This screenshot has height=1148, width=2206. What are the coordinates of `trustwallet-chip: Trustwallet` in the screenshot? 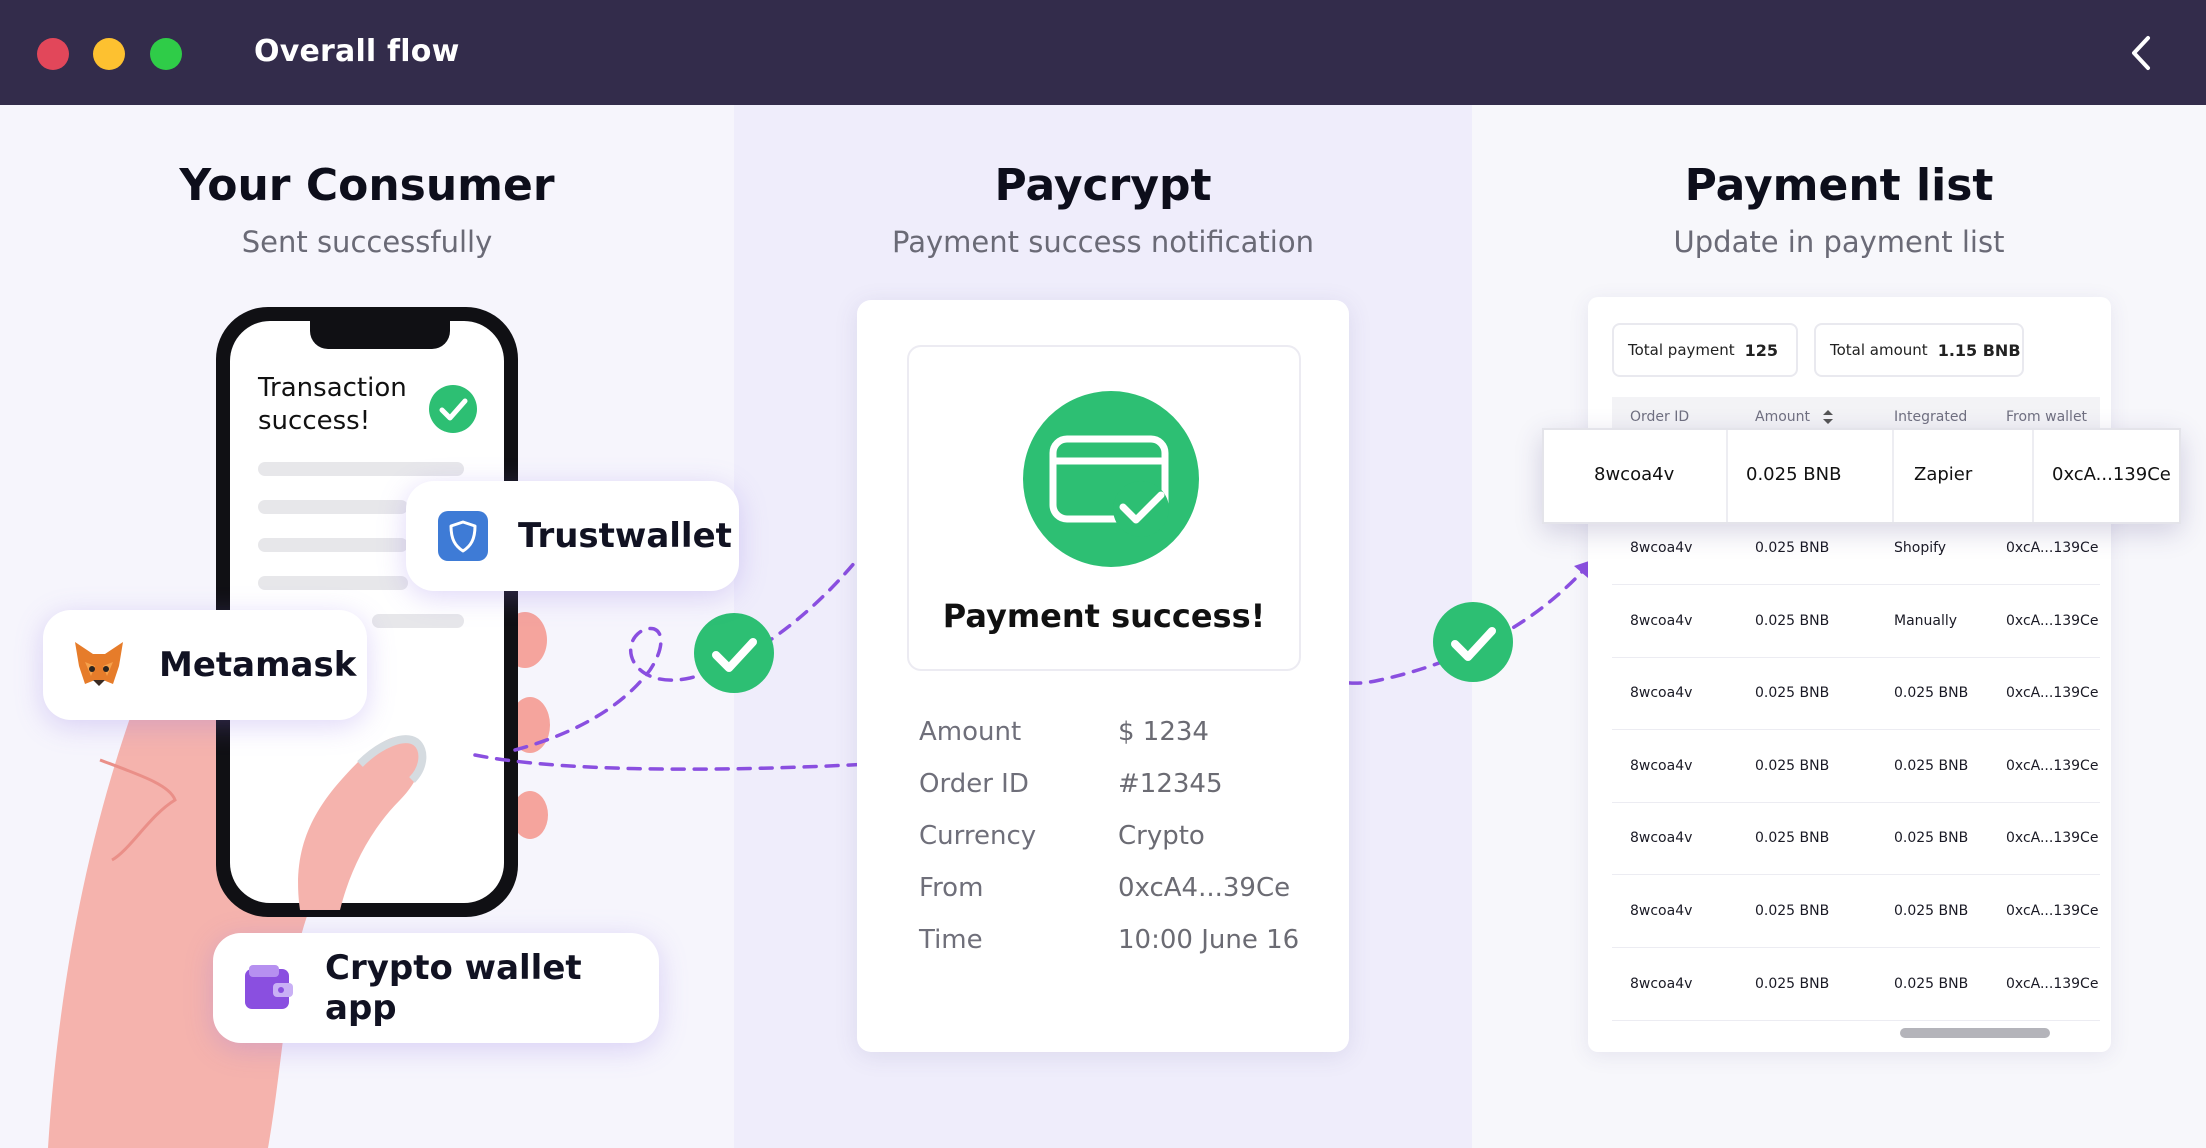 It's located at (572, 536).